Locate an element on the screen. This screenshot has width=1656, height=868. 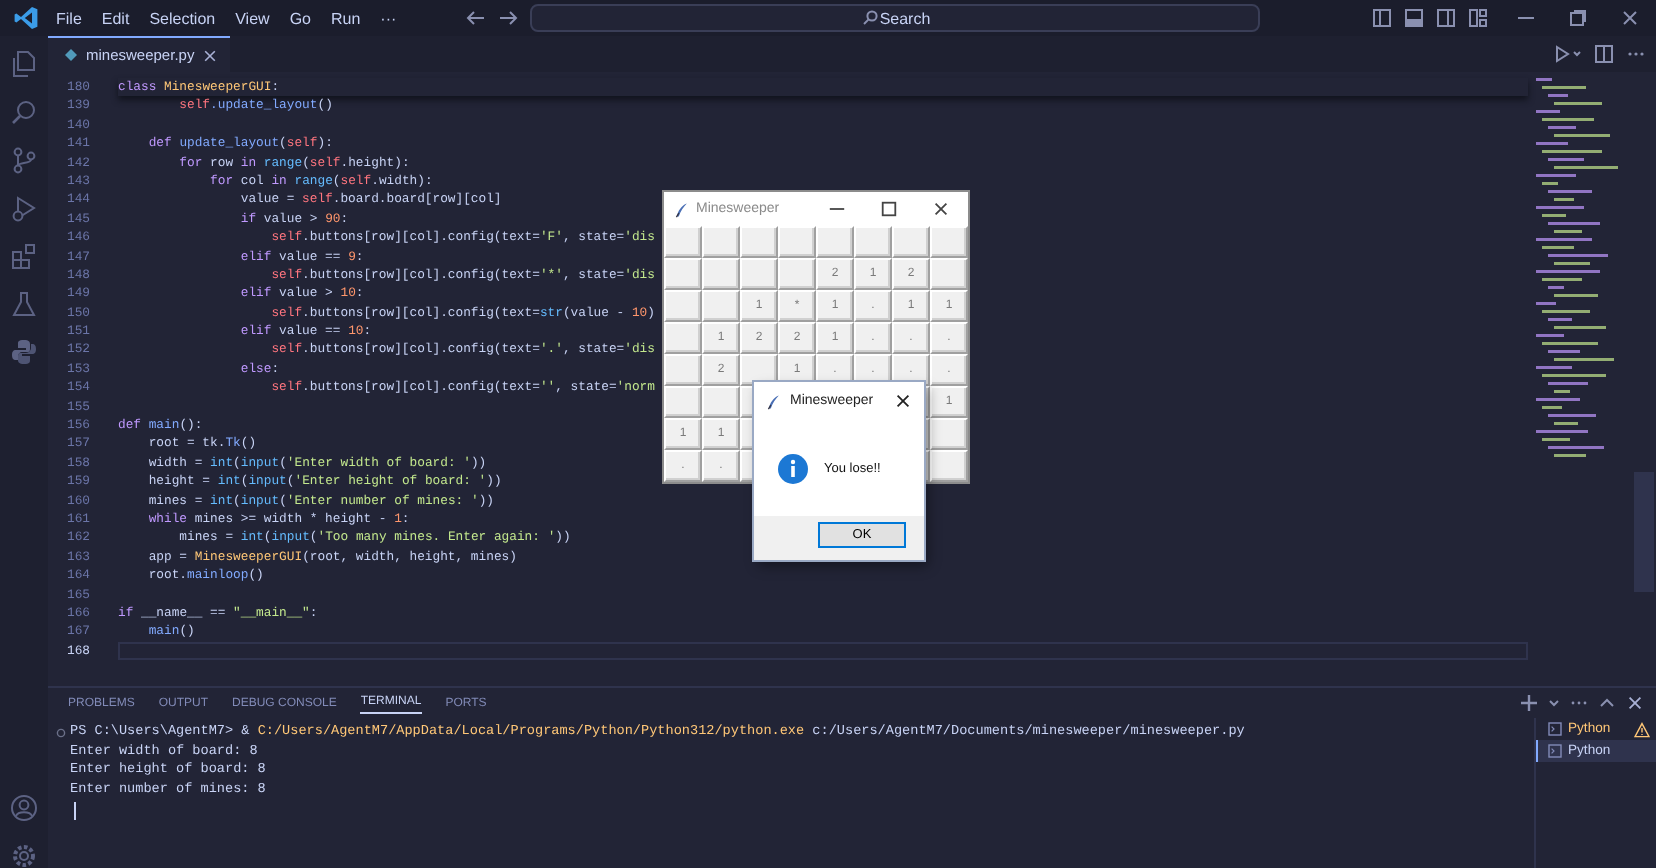
chevron-up-icon is located at coordinates (1607, 703).